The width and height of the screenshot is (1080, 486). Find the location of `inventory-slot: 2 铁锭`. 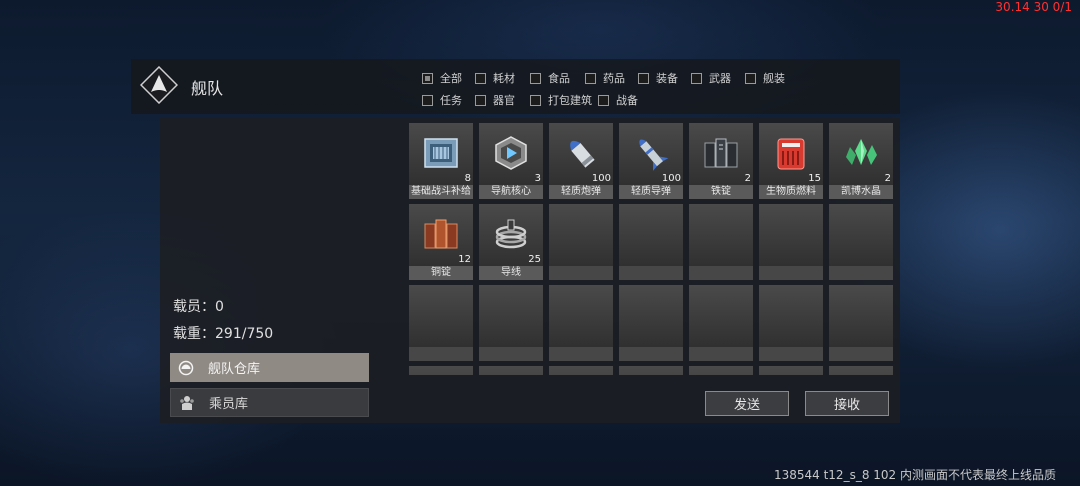

inventory-slot: 2 铁锭 is located at coordinates (721, 161).